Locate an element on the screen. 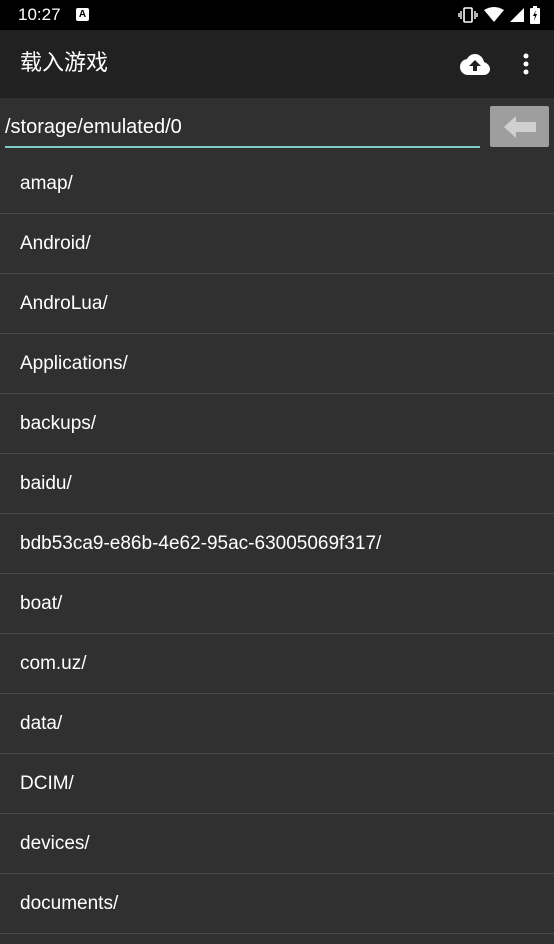 Image resolution: width=554 pixels, height=944 pixels. path-input is located at coordinates (242, 129).